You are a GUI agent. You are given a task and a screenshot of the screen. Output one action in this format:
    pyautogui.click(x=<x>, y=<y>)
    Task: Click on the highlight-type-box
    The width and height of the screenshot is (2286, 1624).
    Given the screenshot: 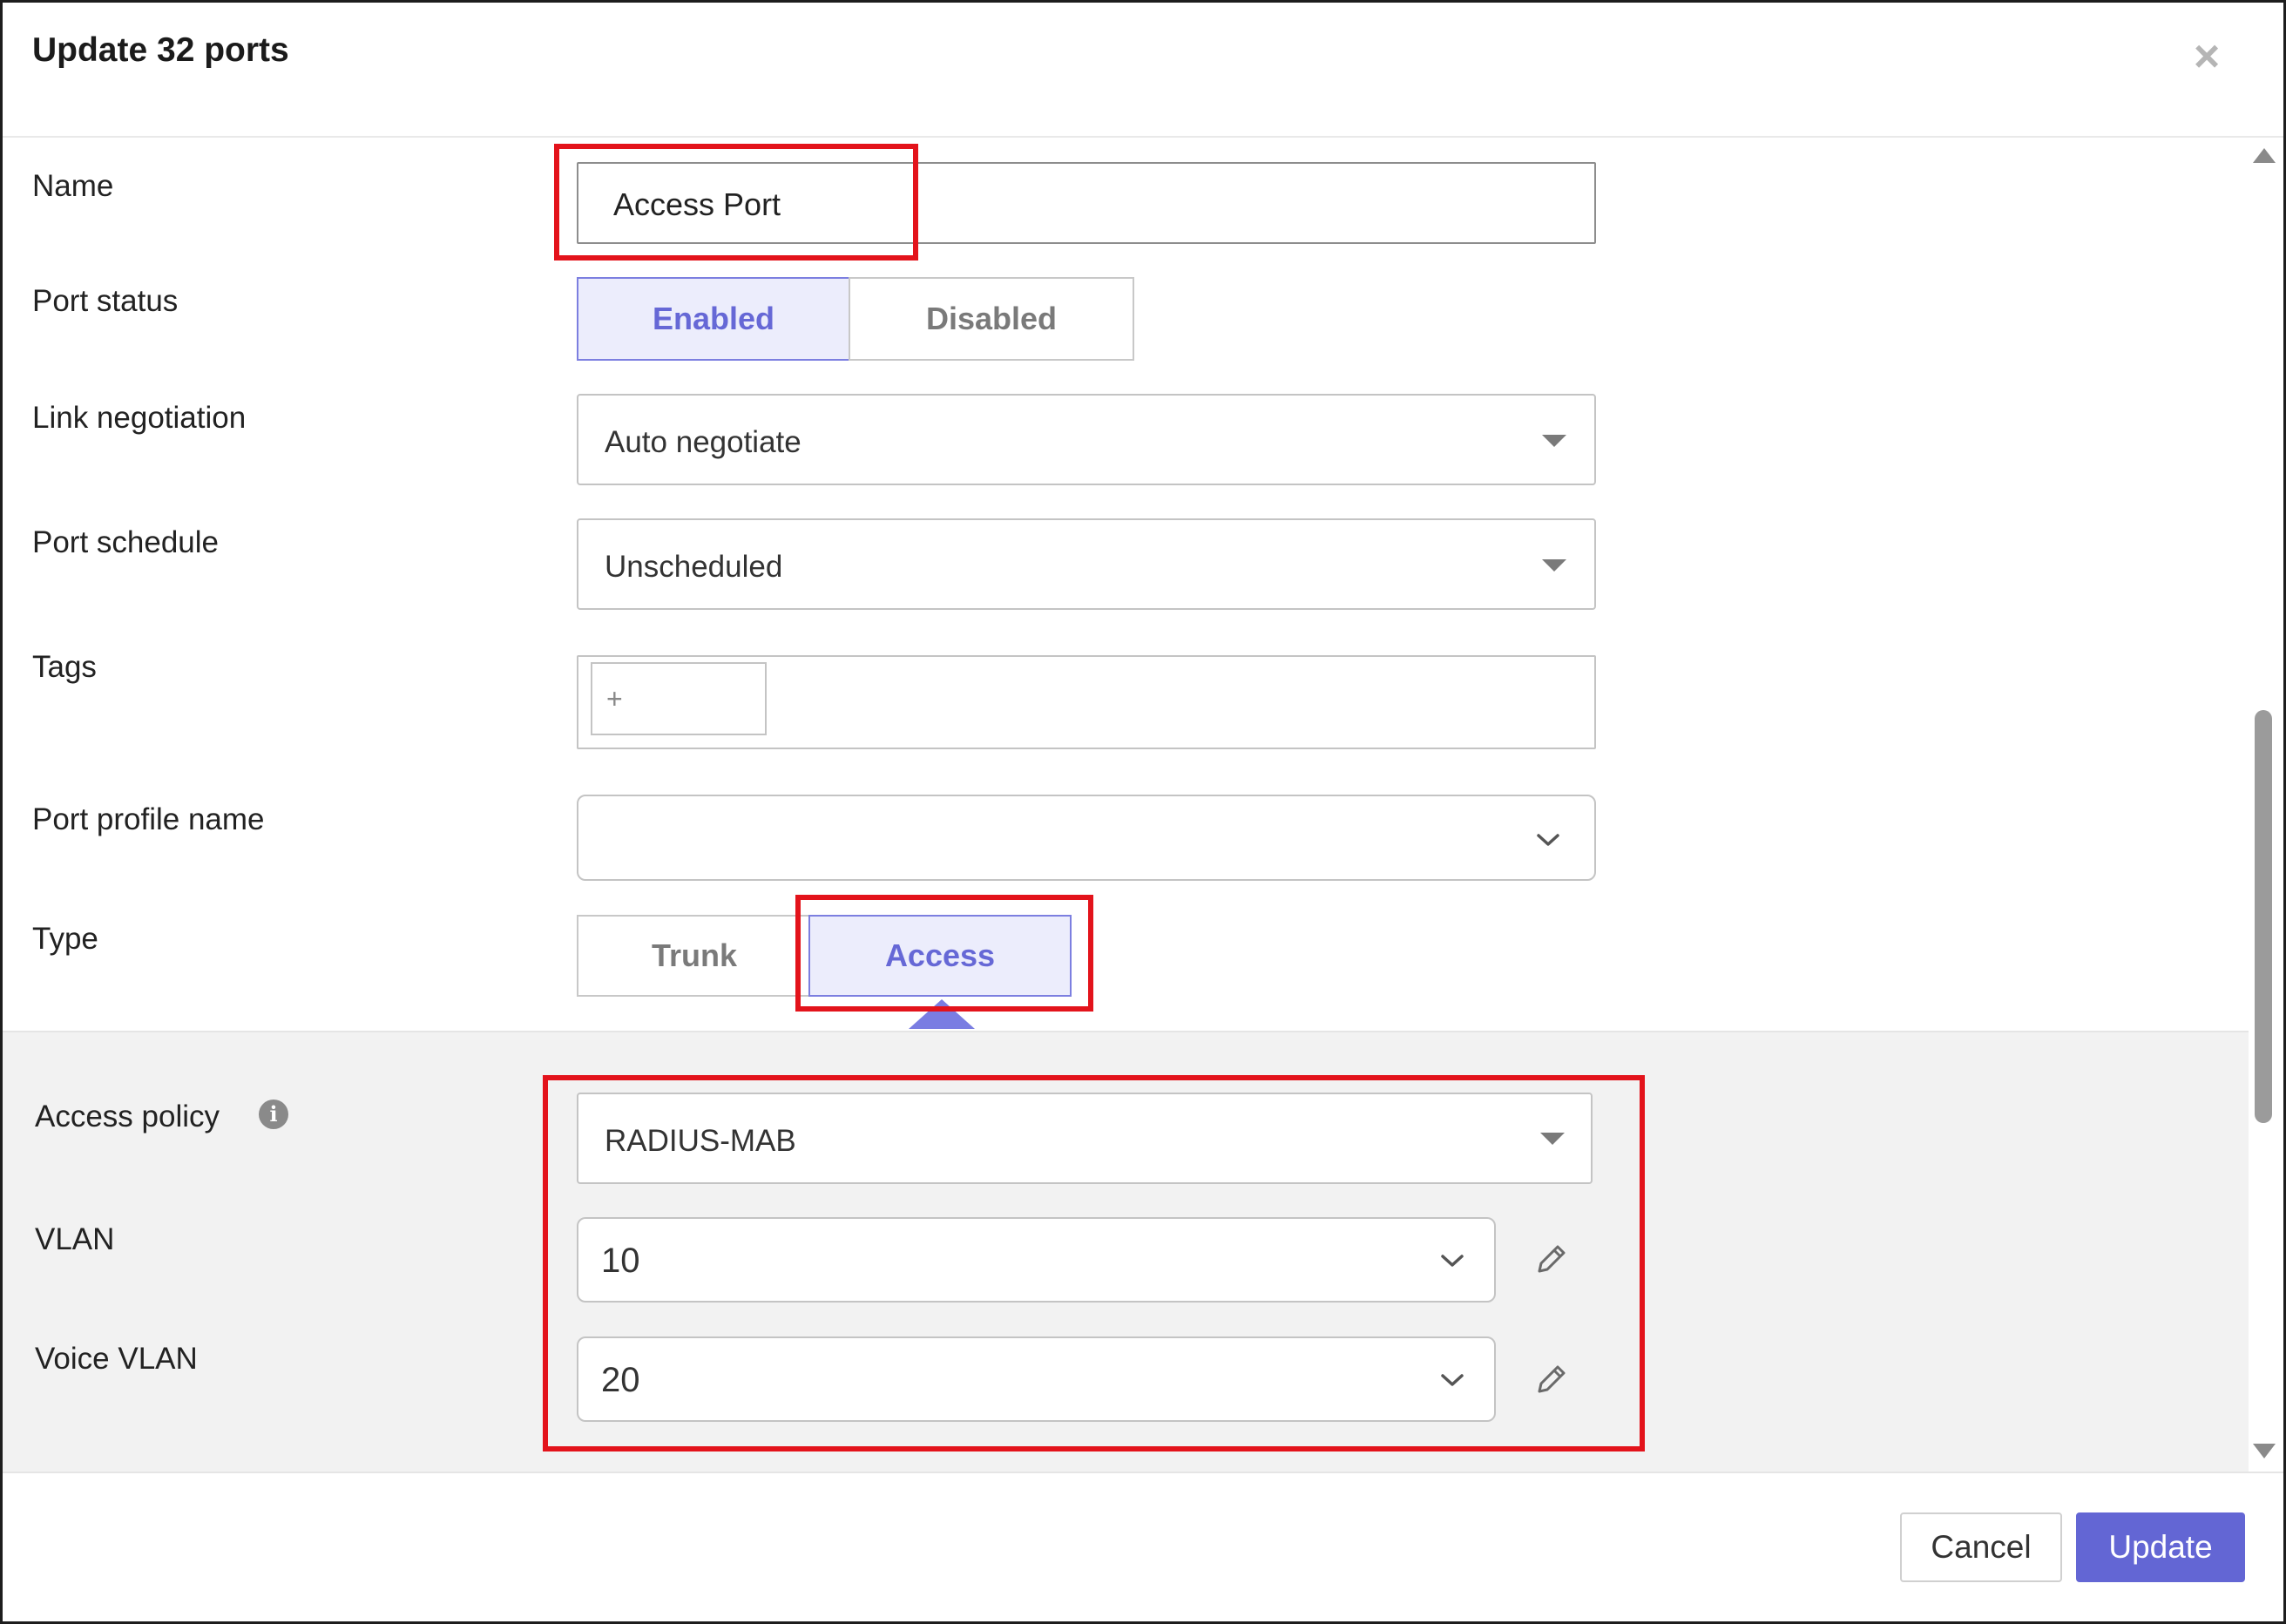 What is the action you would take?
    pyautogui.click(x=944, y=953)
    